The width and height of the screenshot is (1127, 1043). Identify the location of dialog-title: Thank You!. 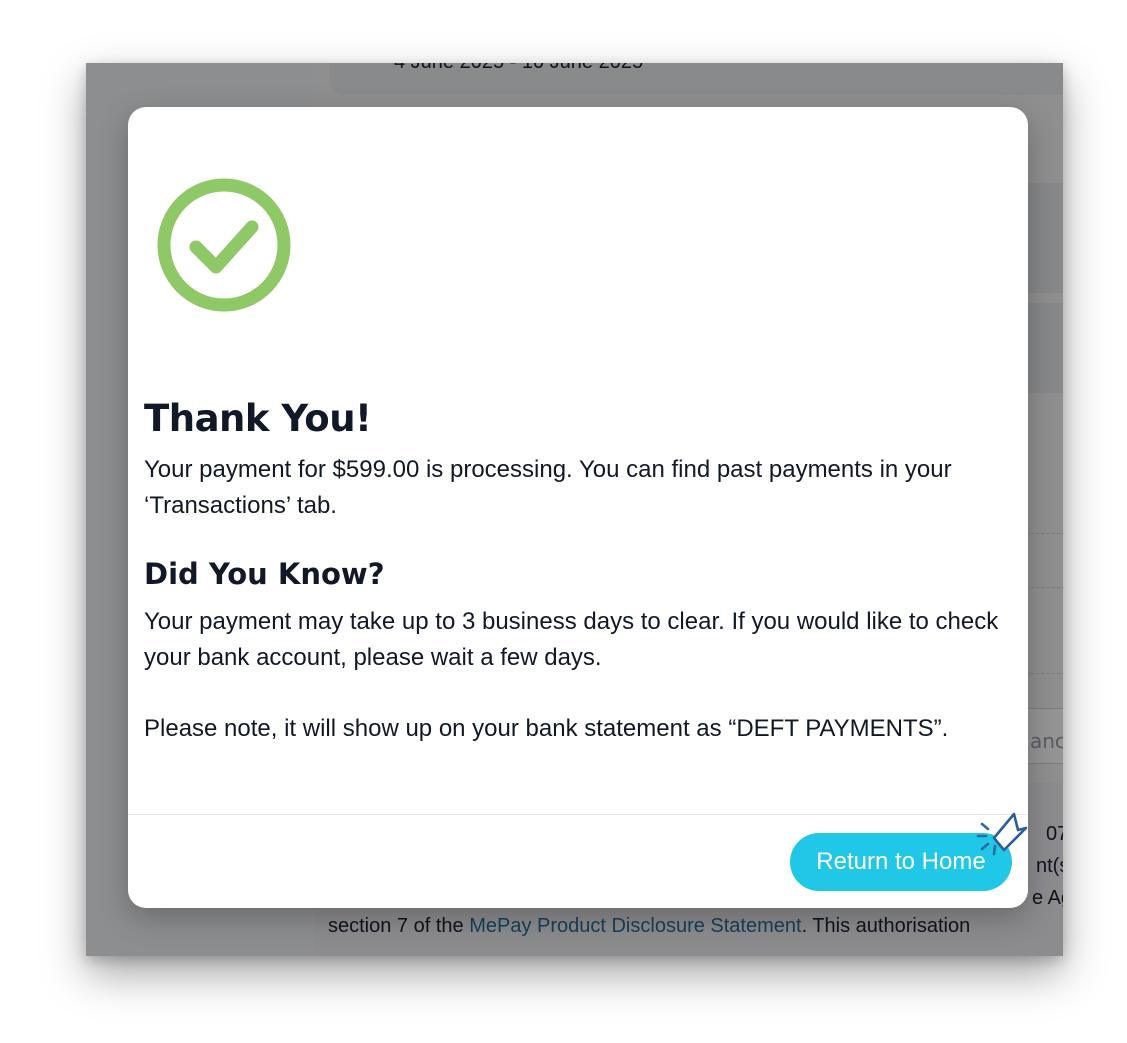
(258, 418).